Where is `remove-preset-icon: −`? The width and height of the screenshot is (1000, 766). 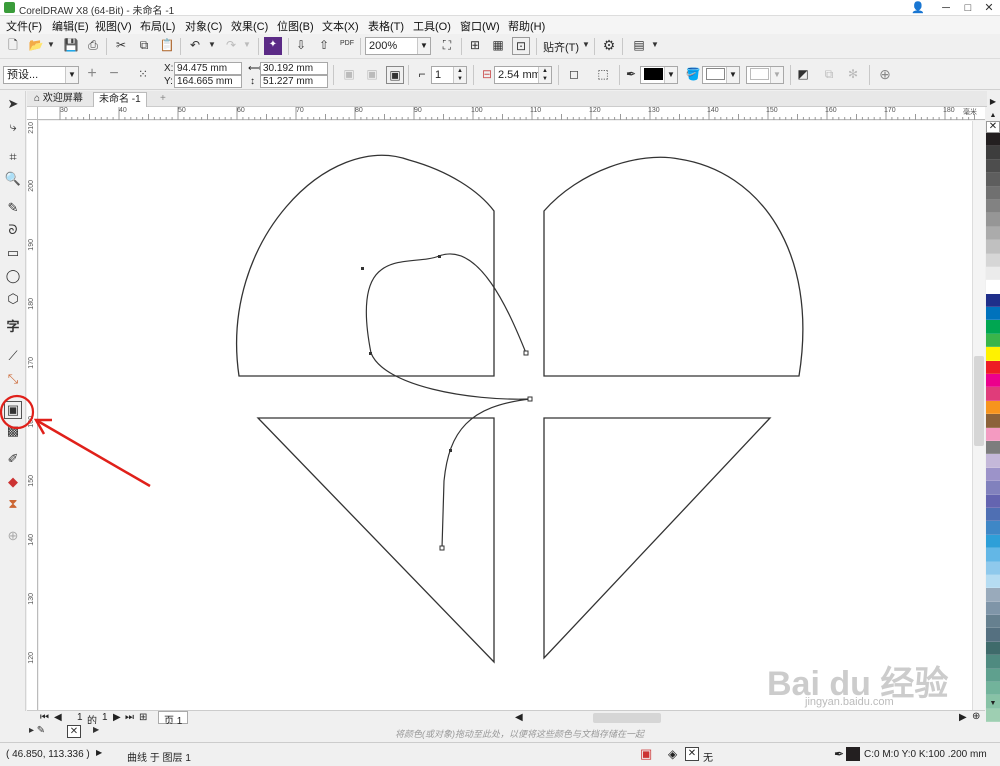 remove-preset-icon: − is located at coordinates (114, 75).